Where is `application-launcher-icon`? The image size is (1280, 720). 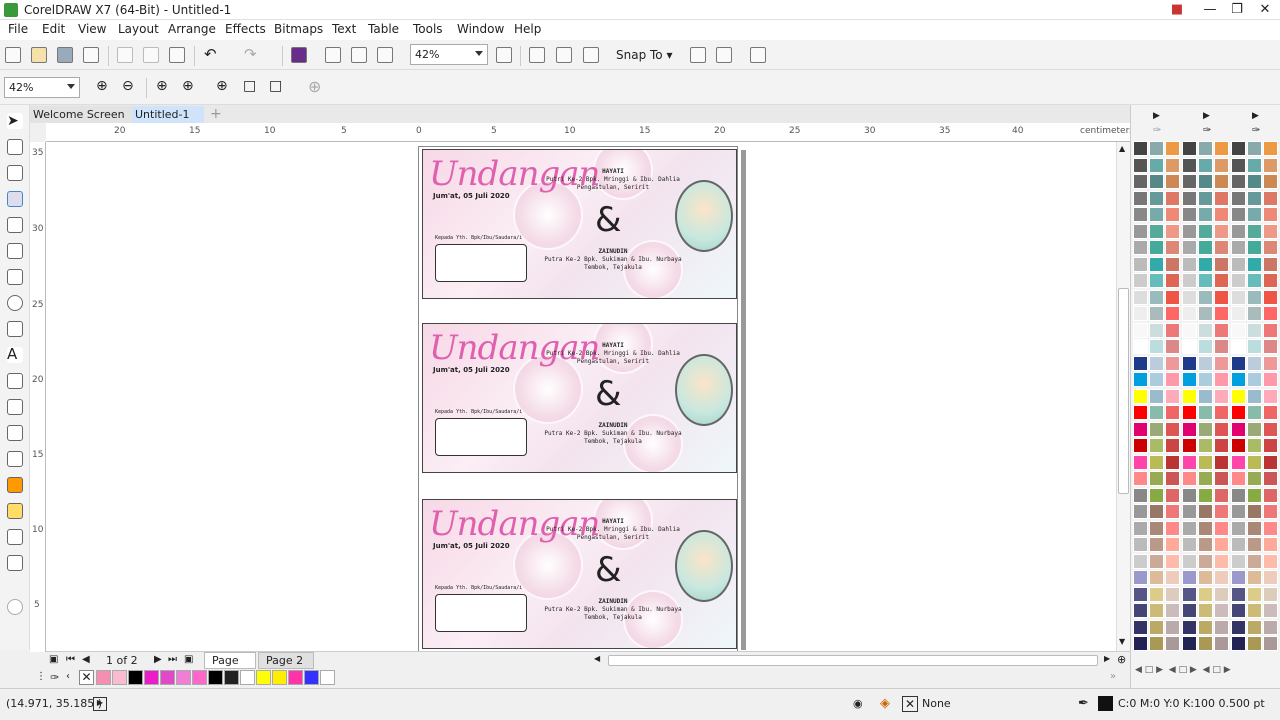 application-launcher-icon is located at coordinates (758, 55).